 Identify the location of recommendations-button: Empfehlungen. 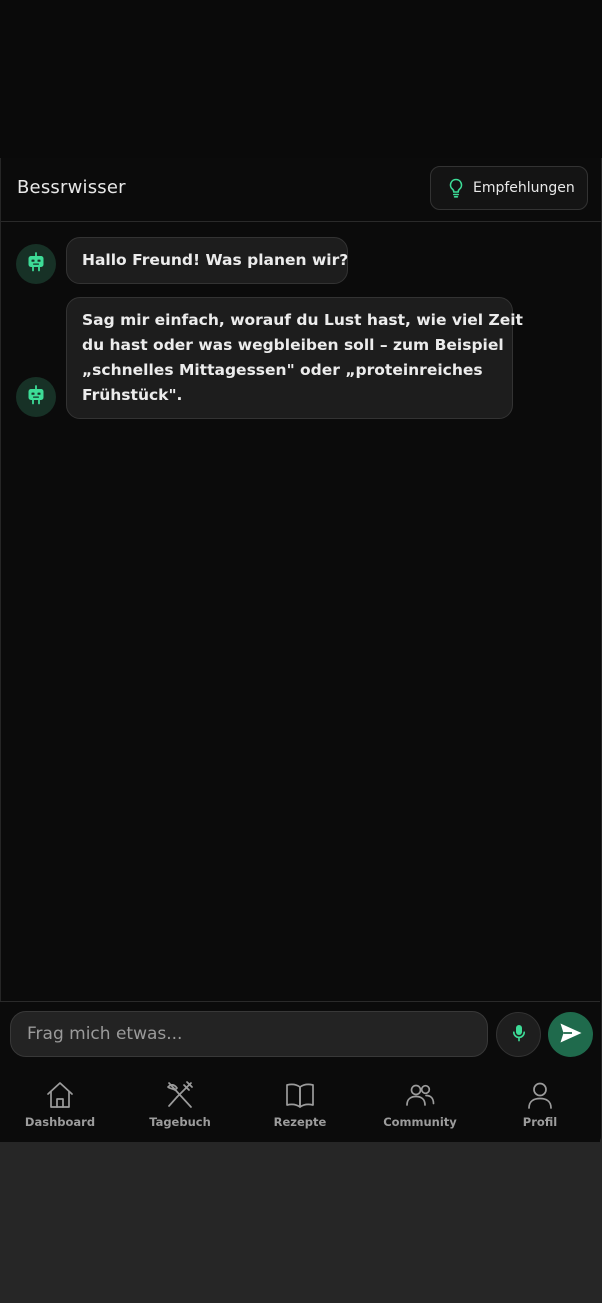
(509, 188).